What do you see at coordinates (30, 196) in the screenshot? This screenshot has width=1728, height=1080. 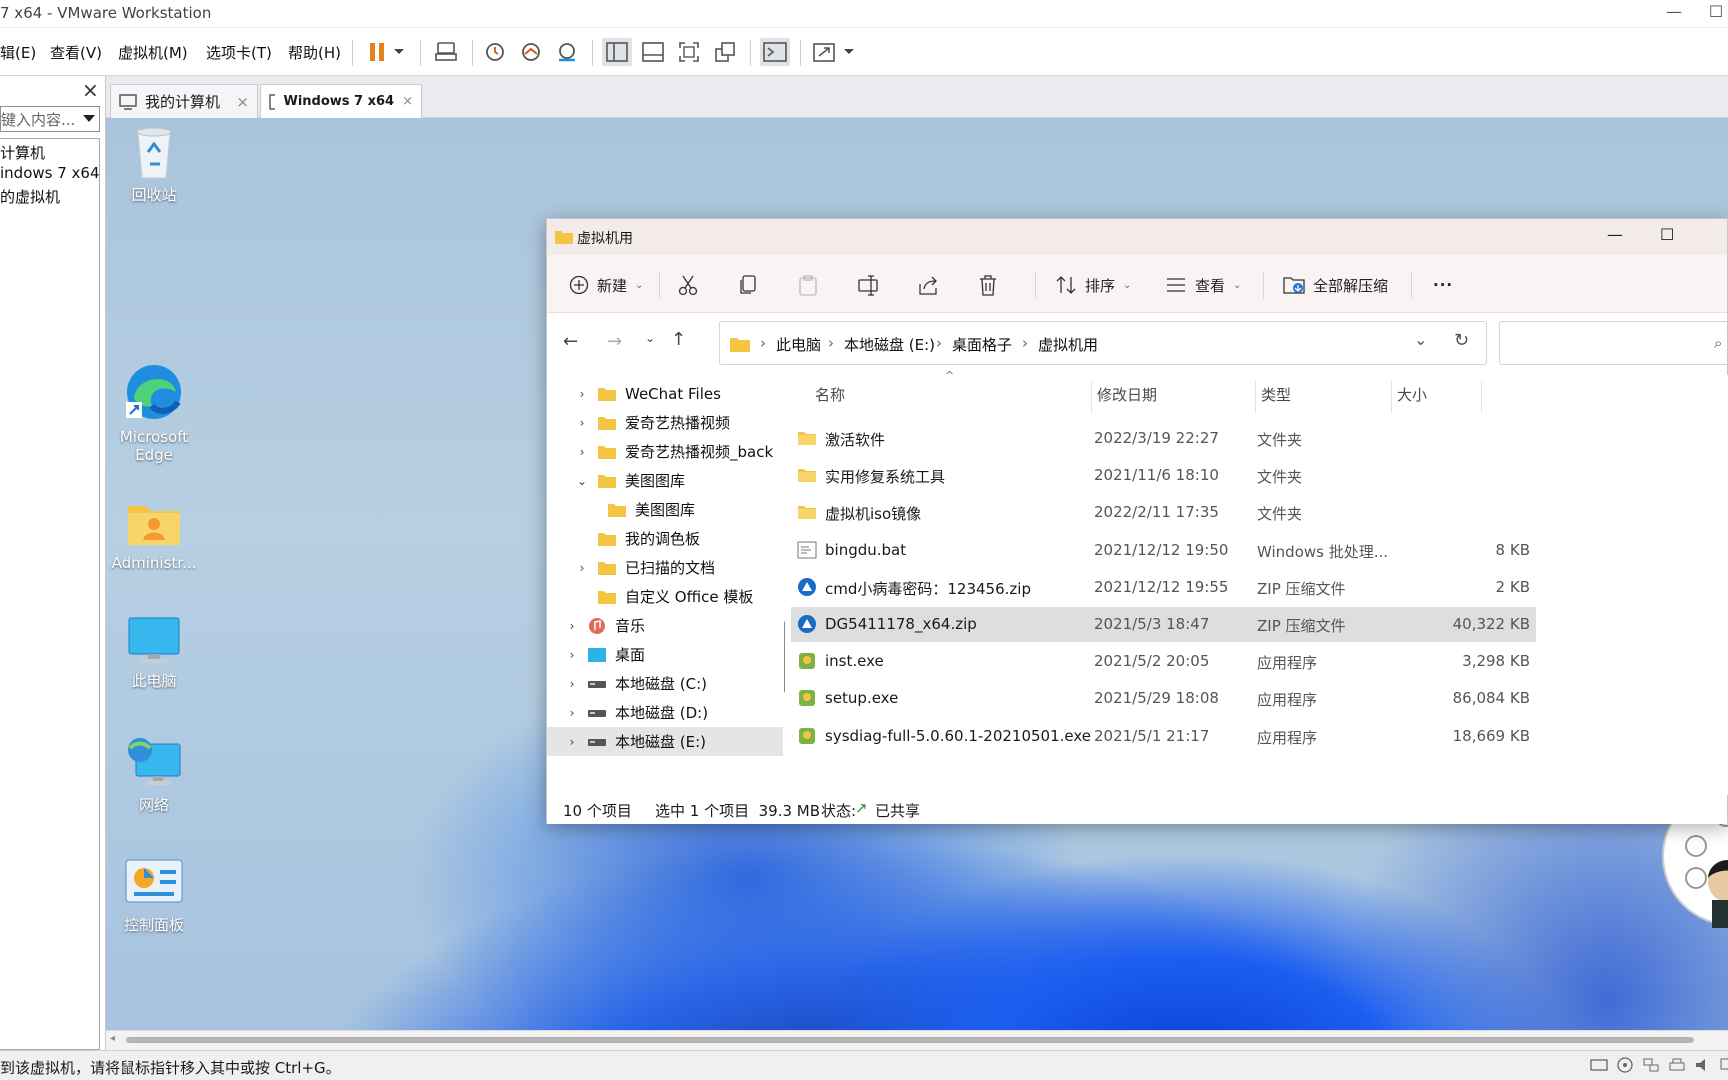 I see `library-item-shared-vms: 的虚拟机` at bounding box center [30, 196].